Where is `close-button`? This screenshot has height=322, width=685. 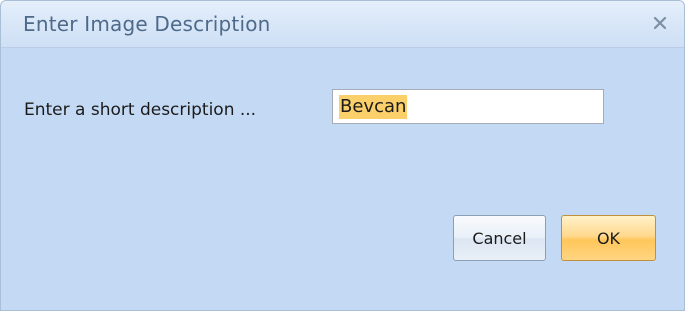 close-button is located at coordinates (660, 23).